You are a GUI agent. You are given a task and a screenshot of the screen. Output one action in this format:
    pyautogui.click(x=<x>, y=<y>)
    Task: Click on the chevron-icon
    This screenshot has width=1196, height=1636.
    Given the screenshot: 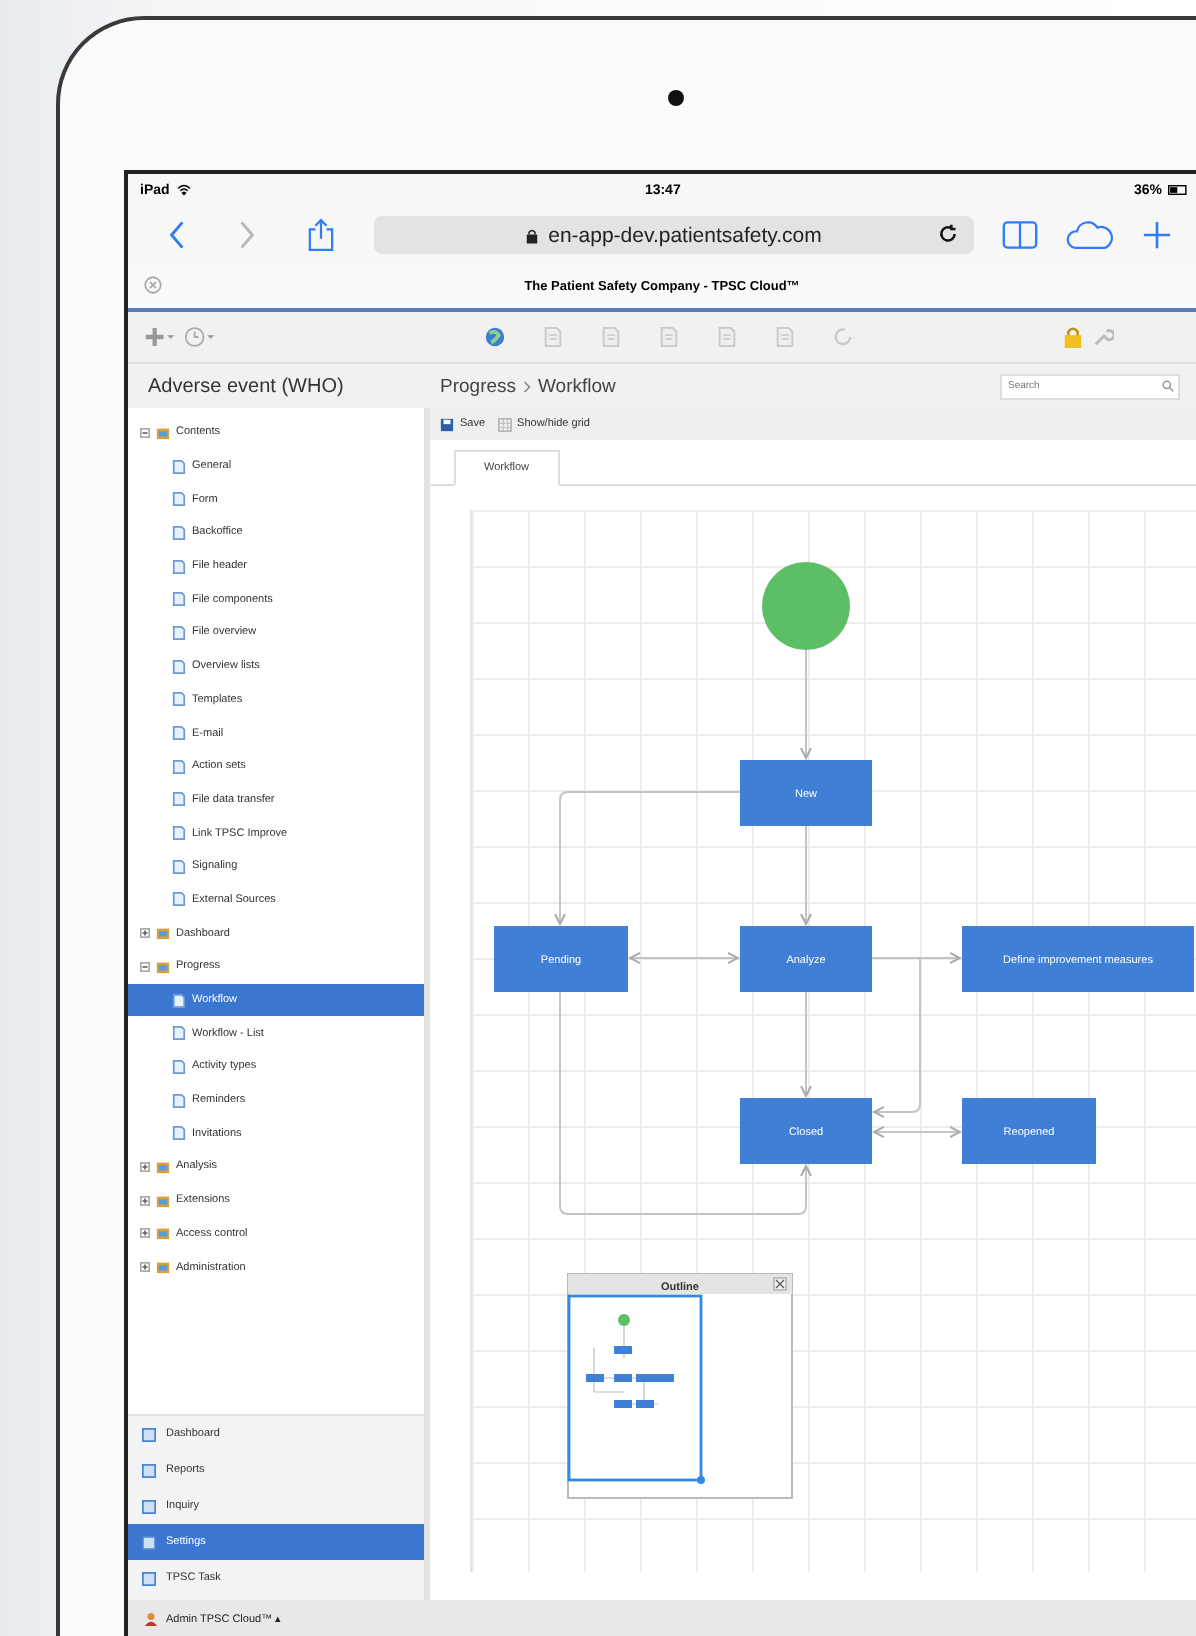 What is the action you would take?
    pyautogui.click(x=527, y=386)
    